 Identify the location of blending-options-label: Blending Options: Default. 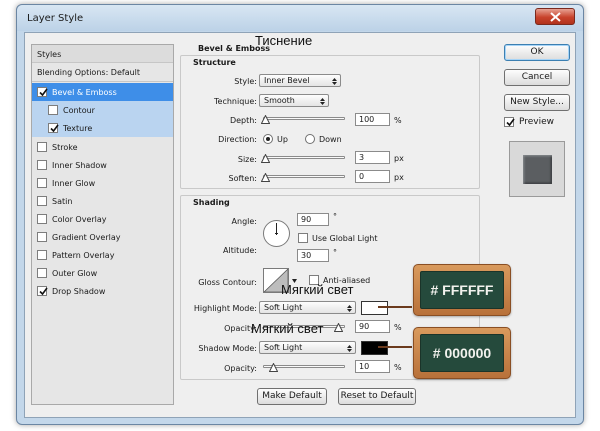
(89, 72).